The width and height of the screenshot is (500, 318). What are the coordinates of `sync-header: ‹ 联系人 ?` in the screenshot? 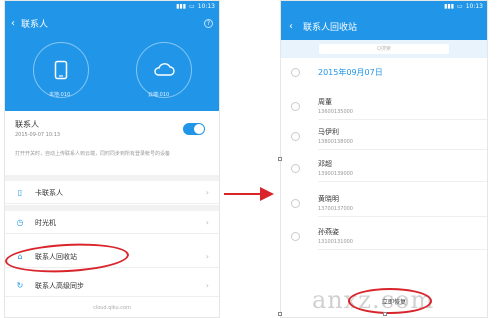 It's located at (112, 56).